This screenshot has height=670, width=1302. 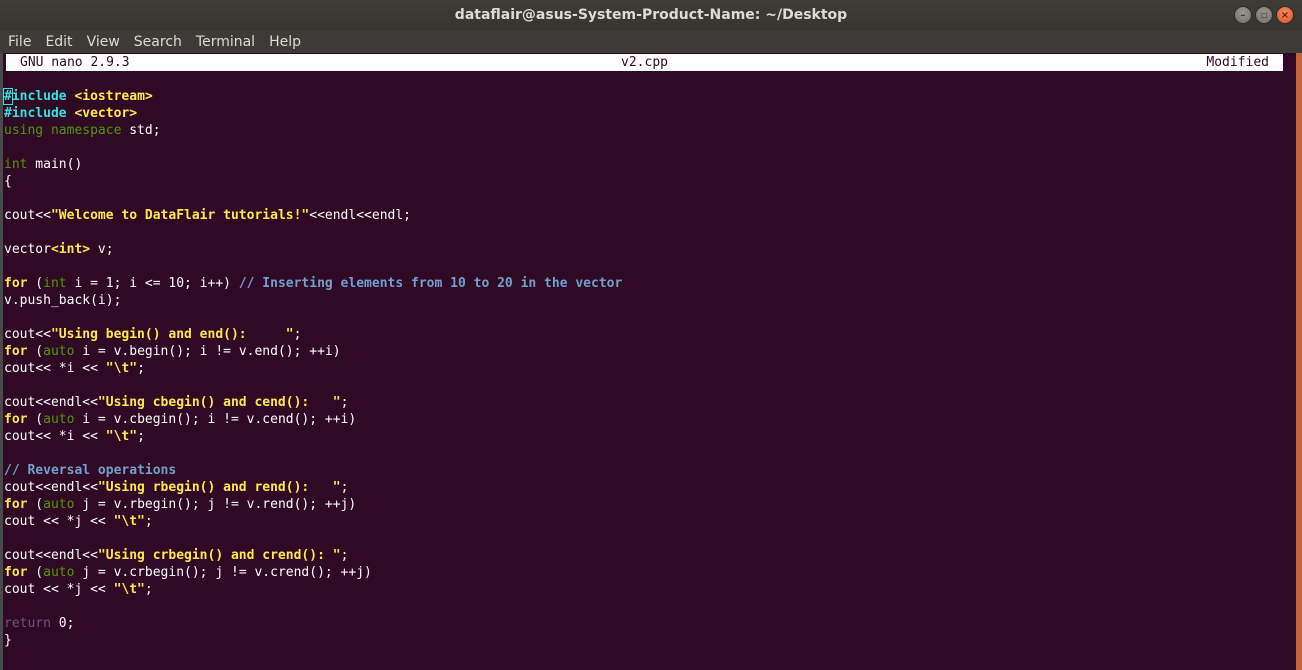 I want to click on maximize-button: ▫, so click(x=1264, y=15).